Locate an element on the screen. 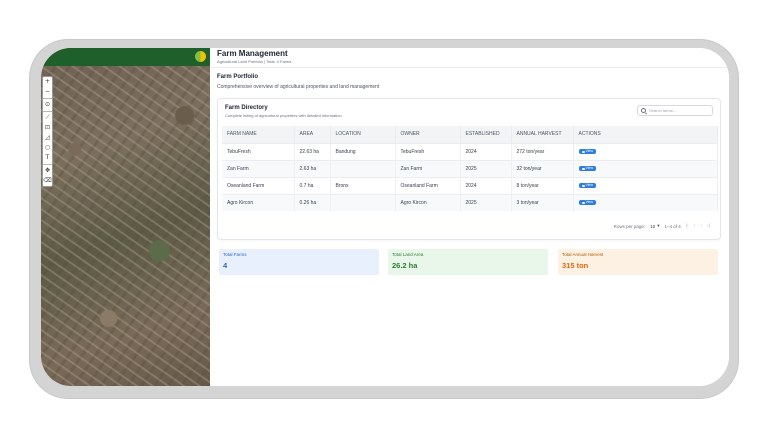 The width and height of the screenshot is (768, 432). directory-title: Farm Directory is located at coordinates (246, 108).